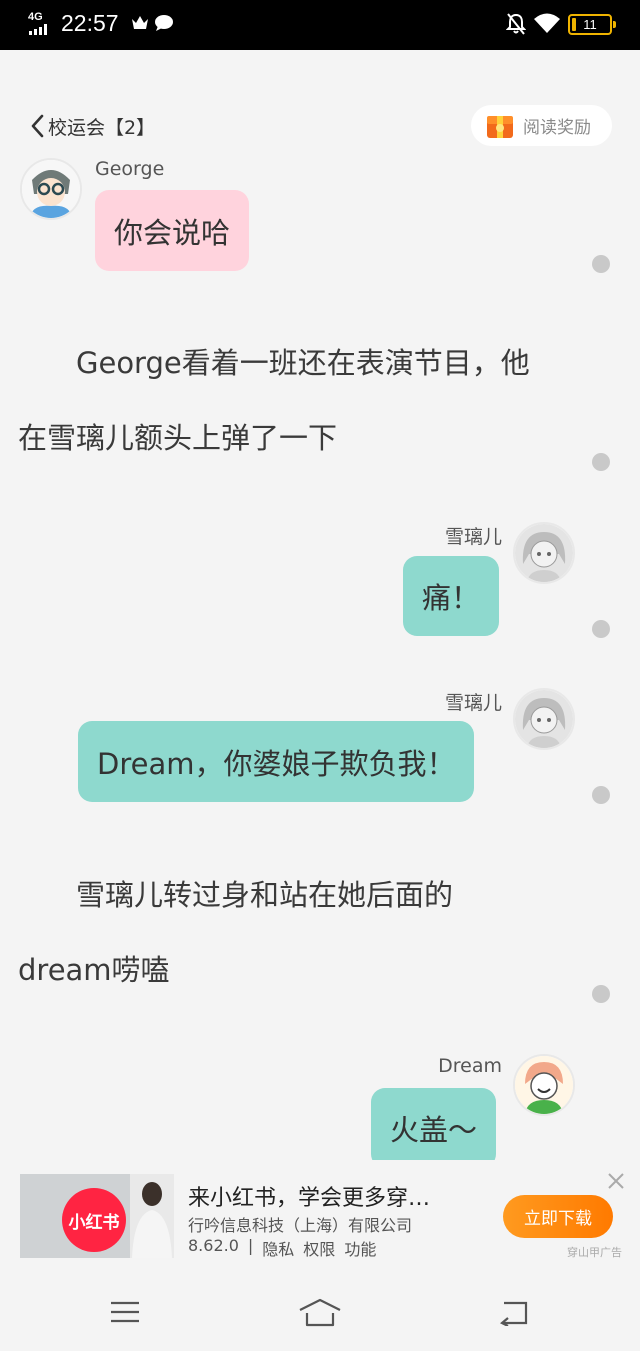 This screenshot has width=640, height=1351. I want to click on back-nav-icon, so click(514, 1313).